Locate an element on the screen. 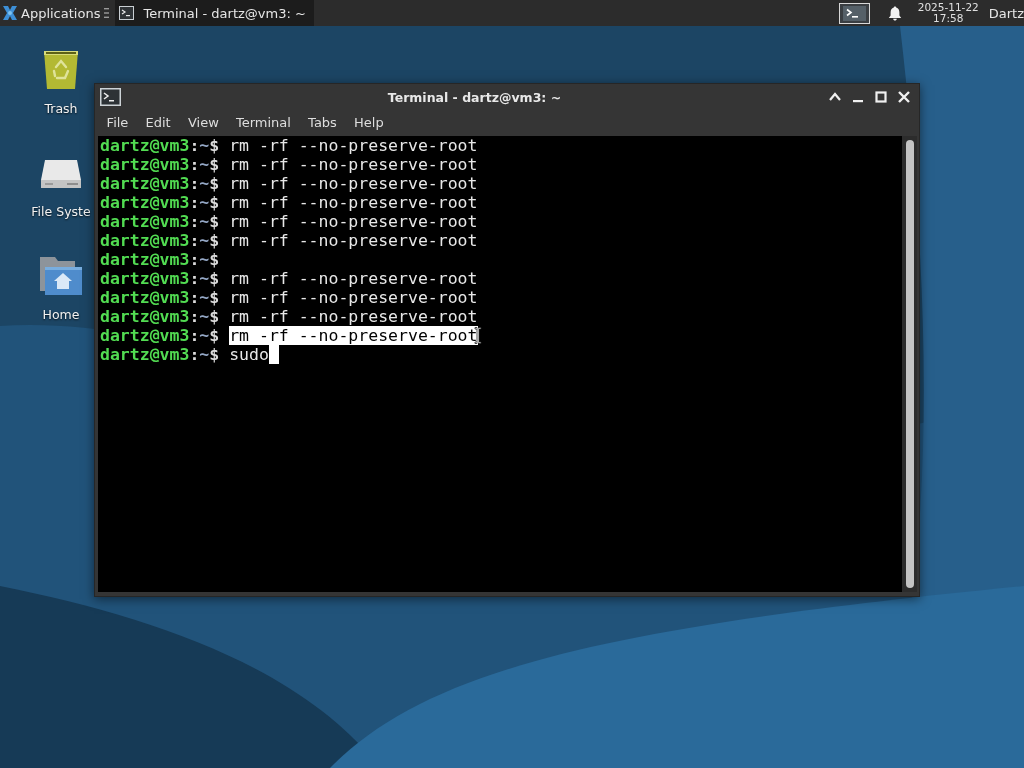 Image resolution: width=1024 pixels, height=768 pixels. clock-date: 2025-11-22 is located at coordinates (948, 7).